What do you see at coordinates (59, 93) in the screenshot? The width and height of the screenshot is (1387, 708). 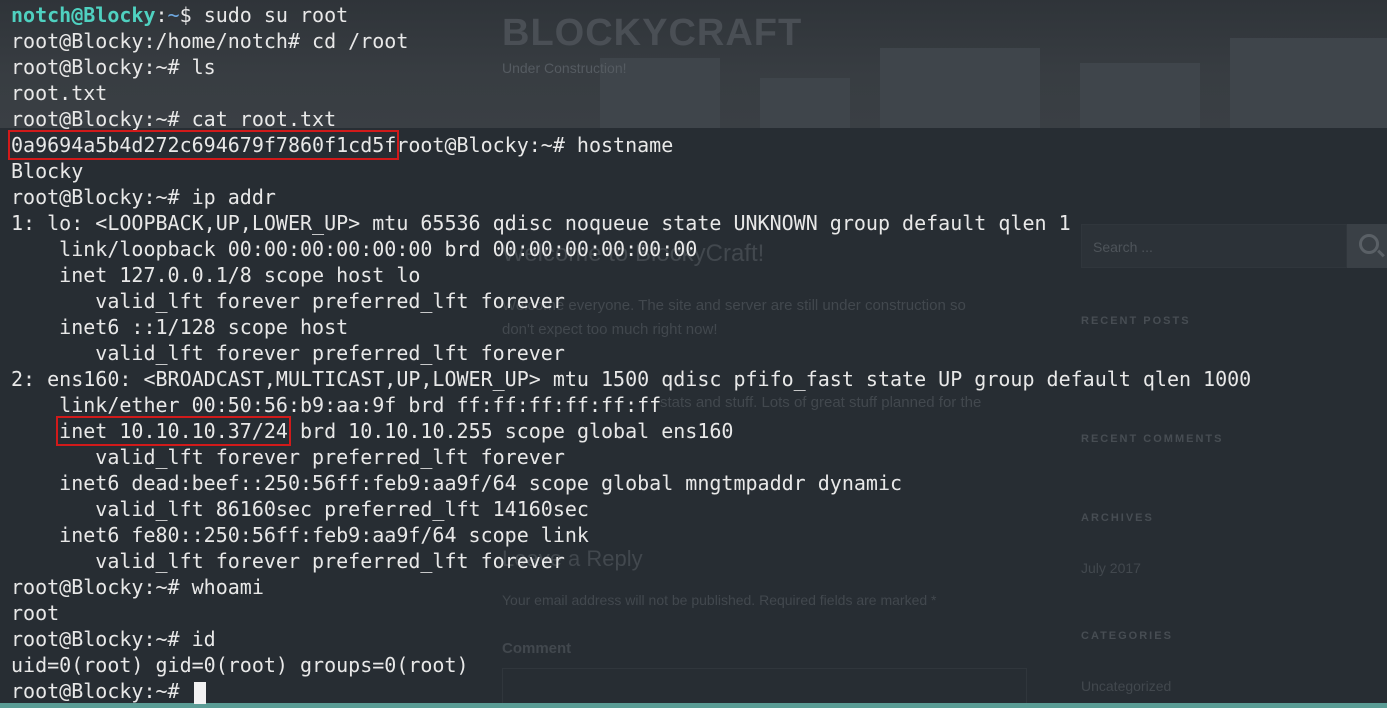 I see `terminal-line: root.txt` at bounding box center [59, 93].